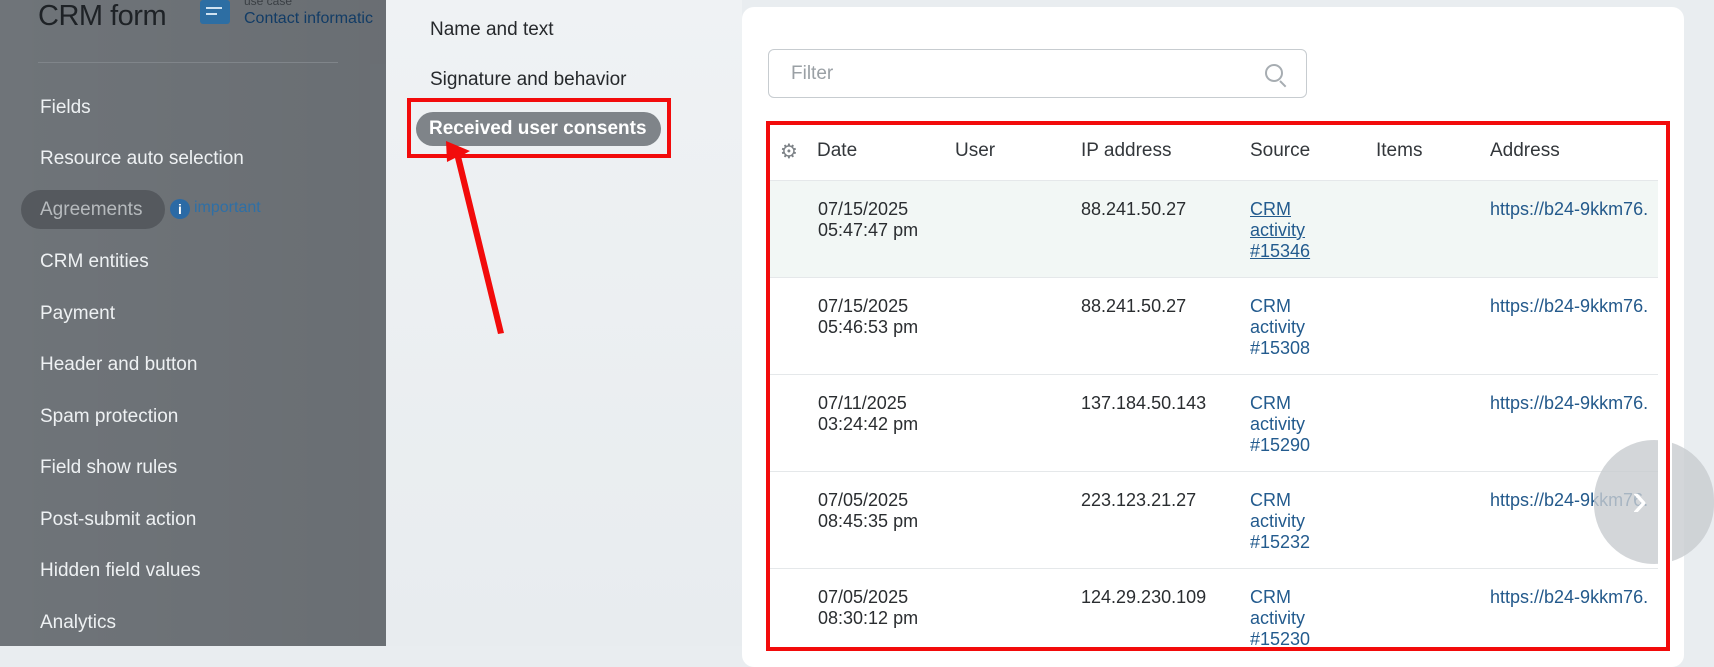 The width and height of the screenshot is (1714, 667). I want to click on sidebar-item-analytics: Analytics, so click(78, 623).